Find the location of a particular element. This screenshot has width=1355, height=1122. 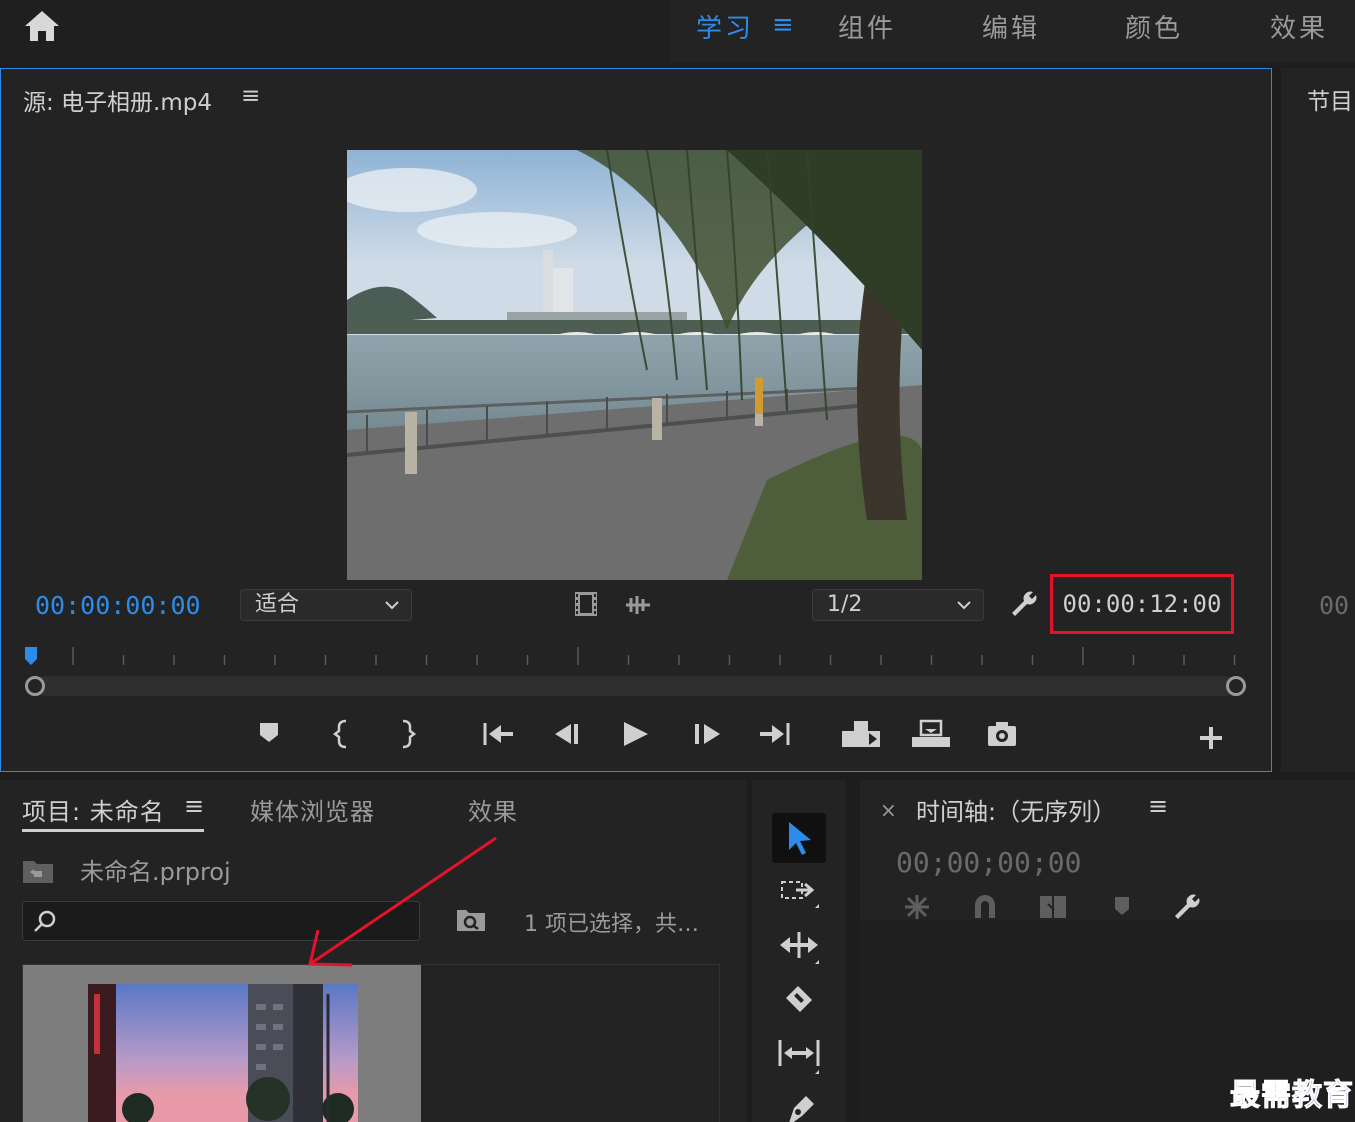

workspace-tabs: 学习 ≡ 组件 编辑 颜色 效果 is located at coordinates (1012, 31).